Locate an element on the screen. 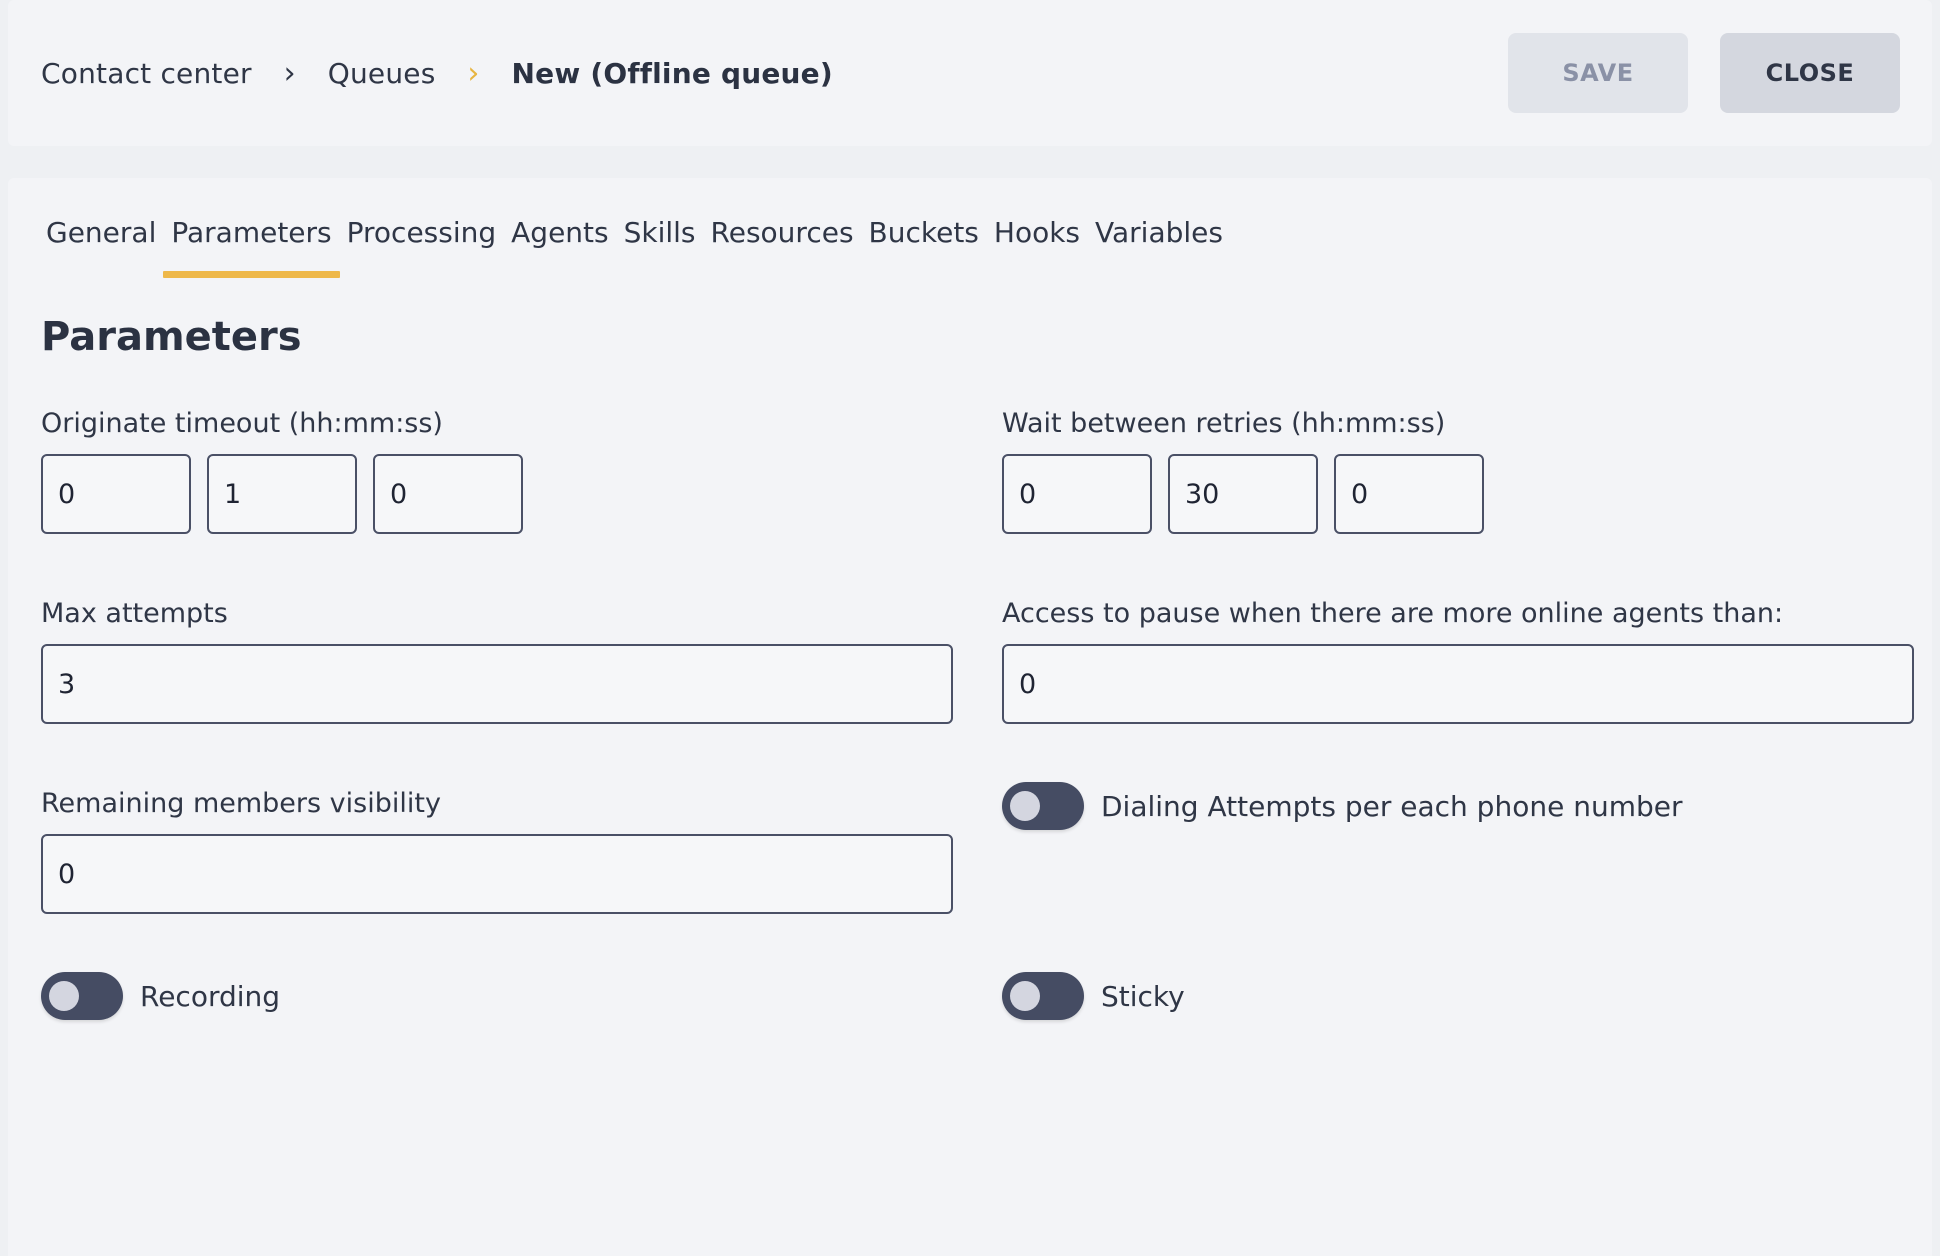 This screenshot has height=1256, width=1940. originate-timeout-label: Originate timeout (hh:mm:ss) is located at coordinates (242, 423).